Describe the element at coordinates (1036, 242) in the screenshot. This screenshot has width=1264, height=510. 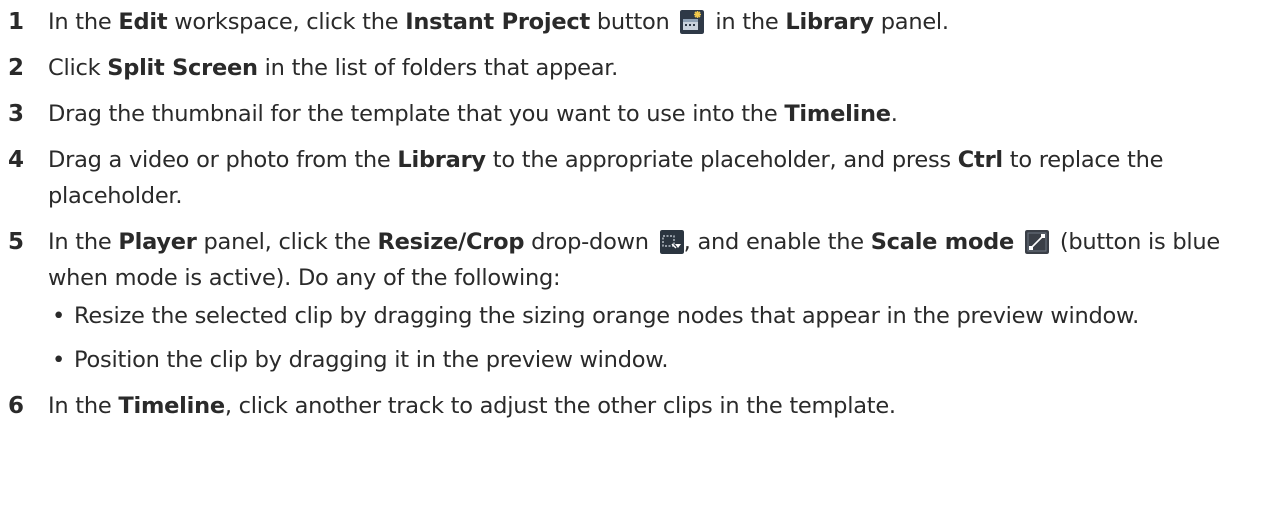
I see `scale-mode-icon` at that location.